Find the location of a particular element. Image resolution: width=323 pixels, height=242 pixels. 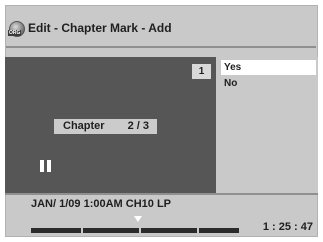

screen-title: Edit - Chapter Mark - Add is located at coordinates (100, 28).